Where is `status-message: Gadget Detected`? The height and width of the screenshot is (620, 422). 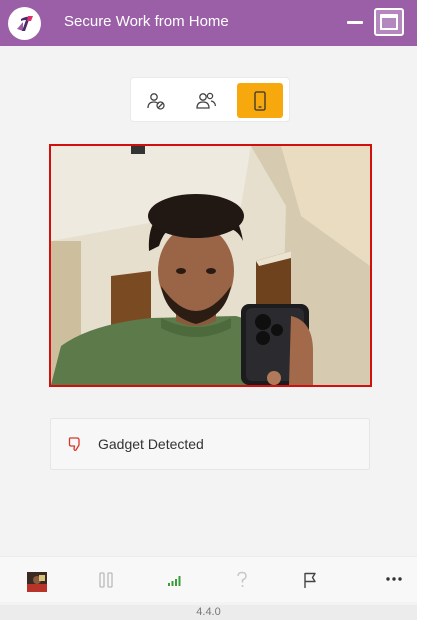 status-message: Gadget Detected is located at coordinates (151, 444).